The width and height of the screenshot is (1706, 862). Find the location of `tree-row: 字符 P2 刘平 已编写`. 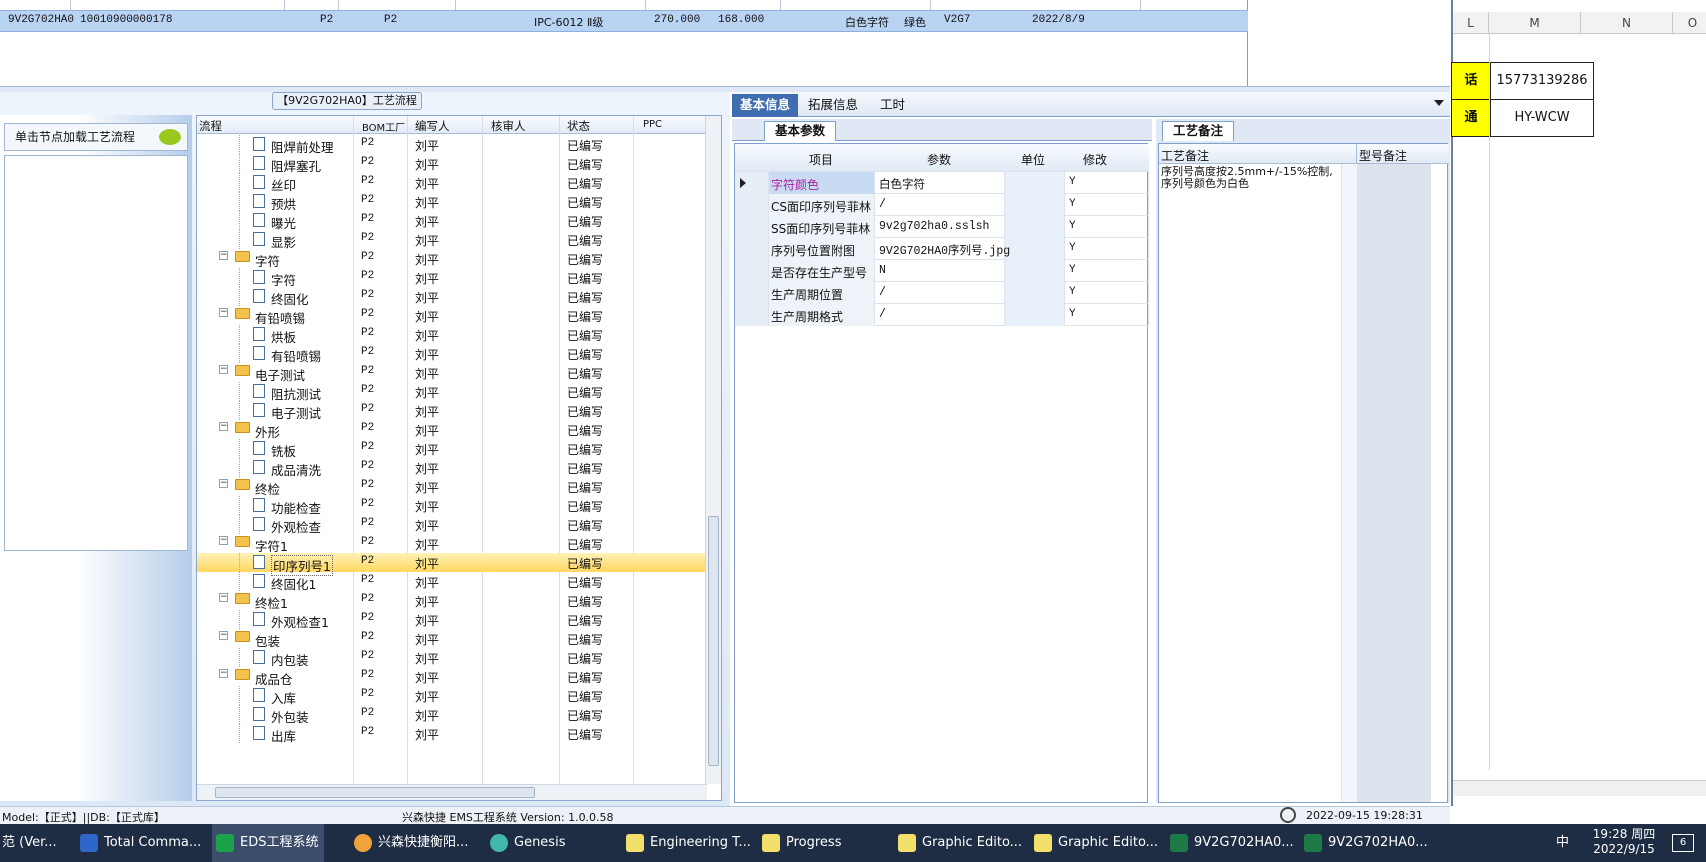

tree-row: 字符 P2 刘平 已编写 is located at coordinates (452, 278).